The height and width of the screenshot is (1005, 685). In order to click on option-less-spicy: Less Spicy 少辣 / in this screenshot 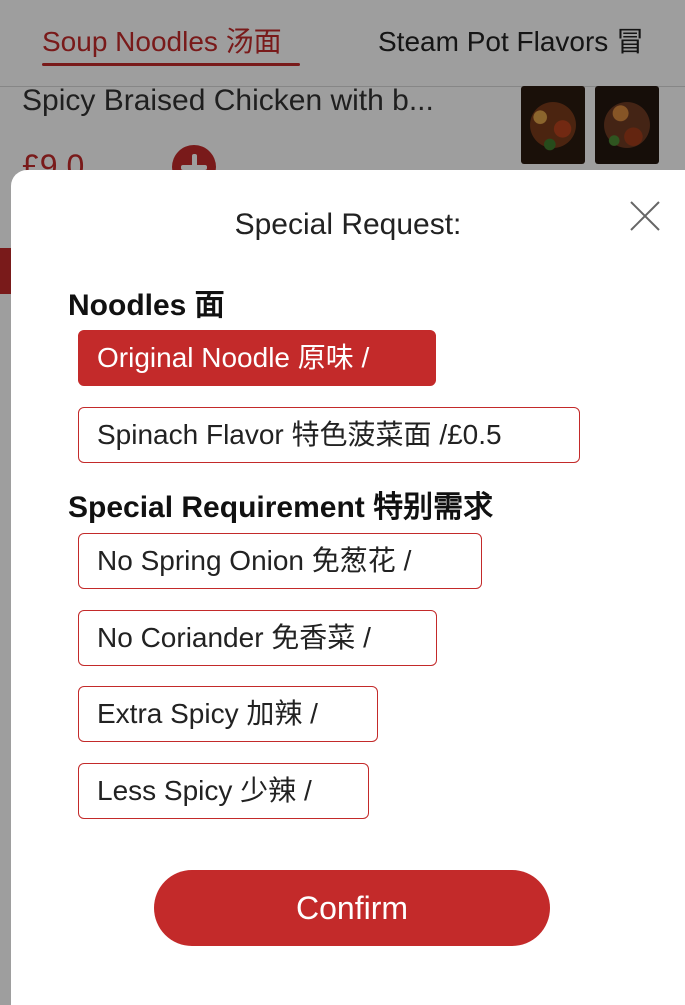, I will do `click(223, 791)`.